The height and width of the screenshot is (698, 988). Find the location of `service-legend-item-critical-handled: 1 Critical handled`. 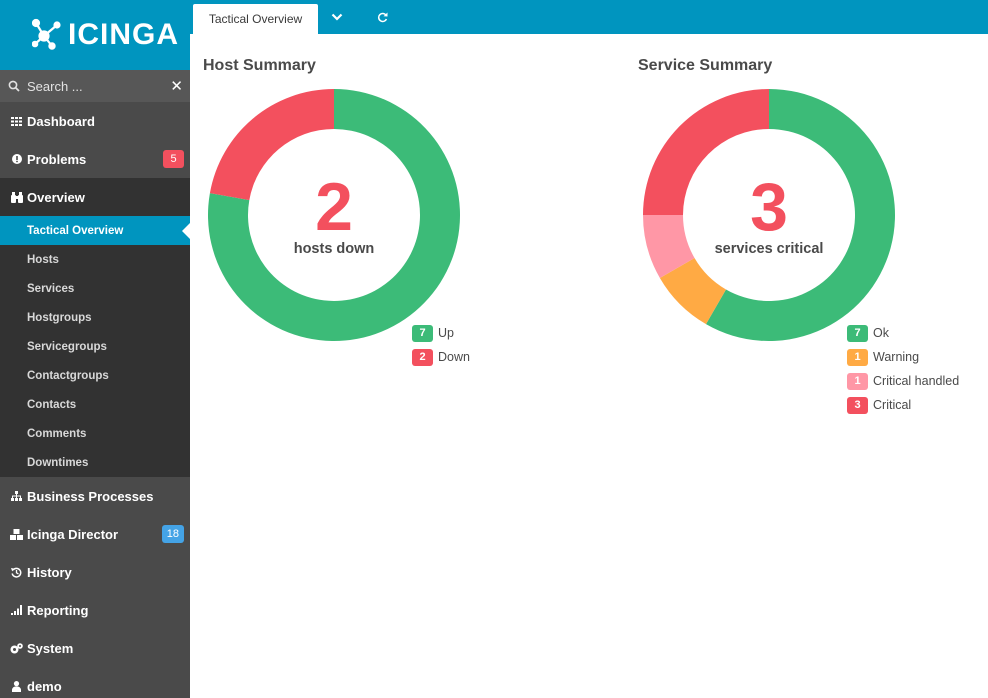

service-legend-item-critical-handled: 1 Critical handled is located at coordinates (903, 381).